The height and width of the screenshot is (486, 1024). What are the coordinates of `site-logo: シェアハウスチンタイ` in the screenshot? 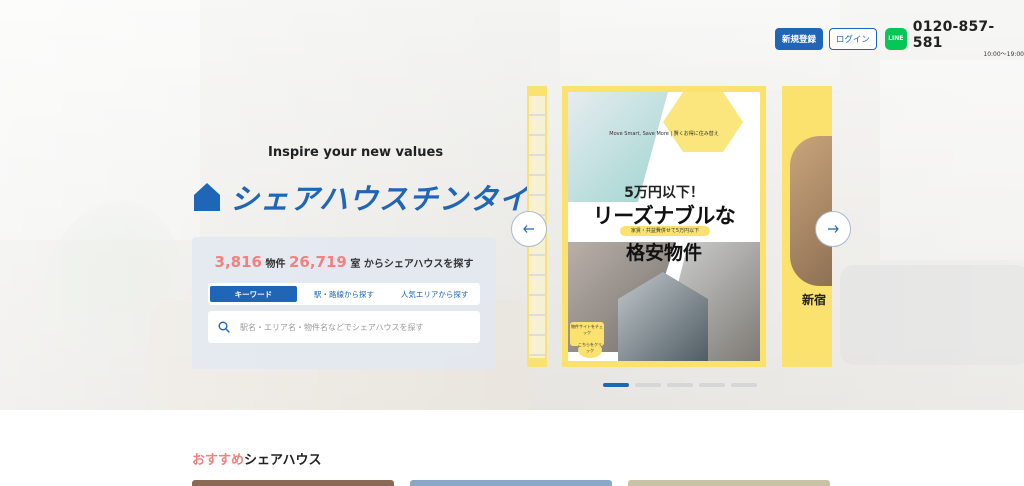 It's located at (360, 197).